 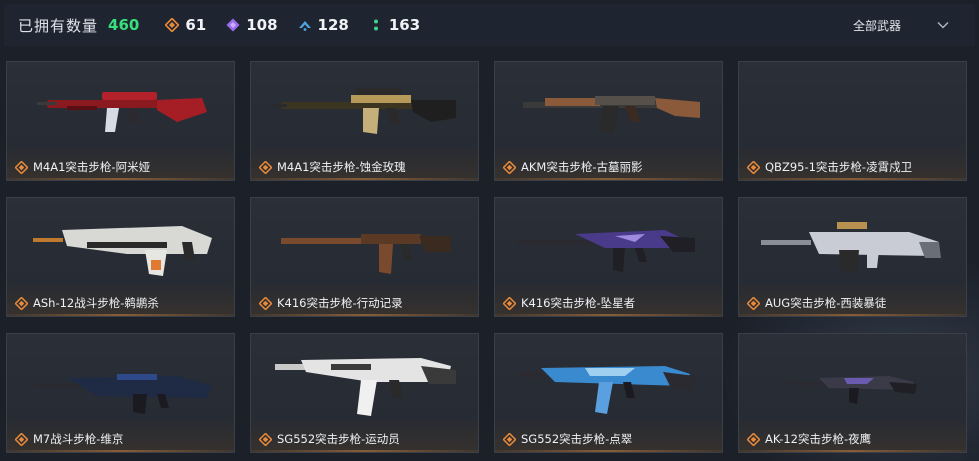 I want to click on weapon-name-row: AUG突击步枪-西装暴徒, so click(x=816, y=303).